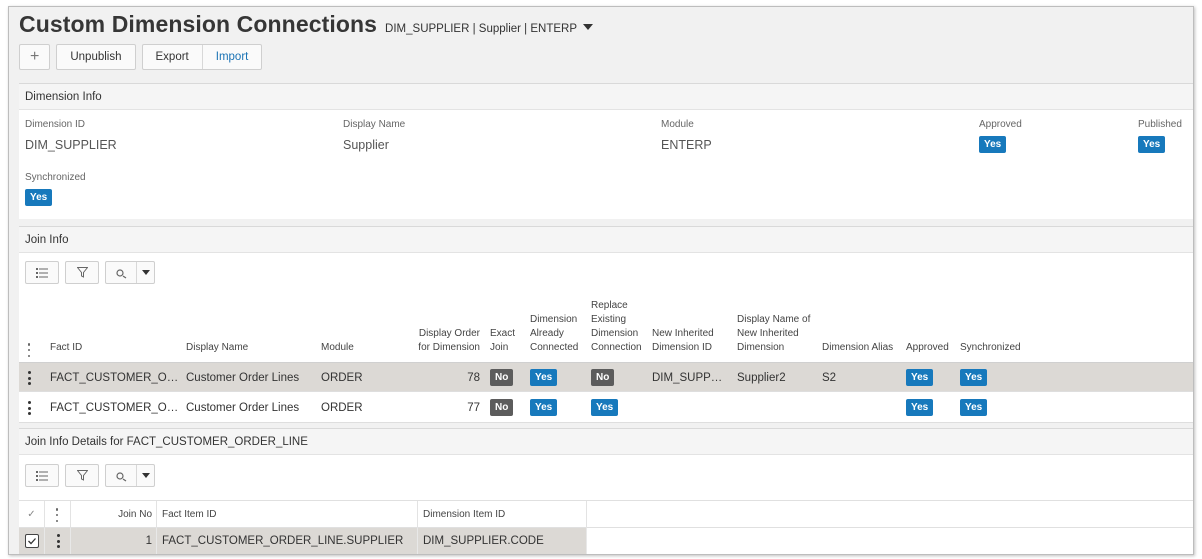 Image resolution: width=1202 pixels, height=559 pixels. Describe the element at coordinates (217, 348) in the screenshot. I see `col-display-name: Display Name` at that location.